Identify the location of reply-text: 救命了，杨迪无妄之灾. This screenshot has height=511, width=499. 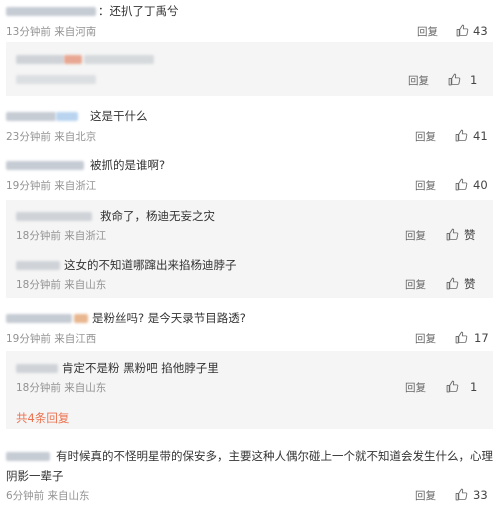
(157, 216).